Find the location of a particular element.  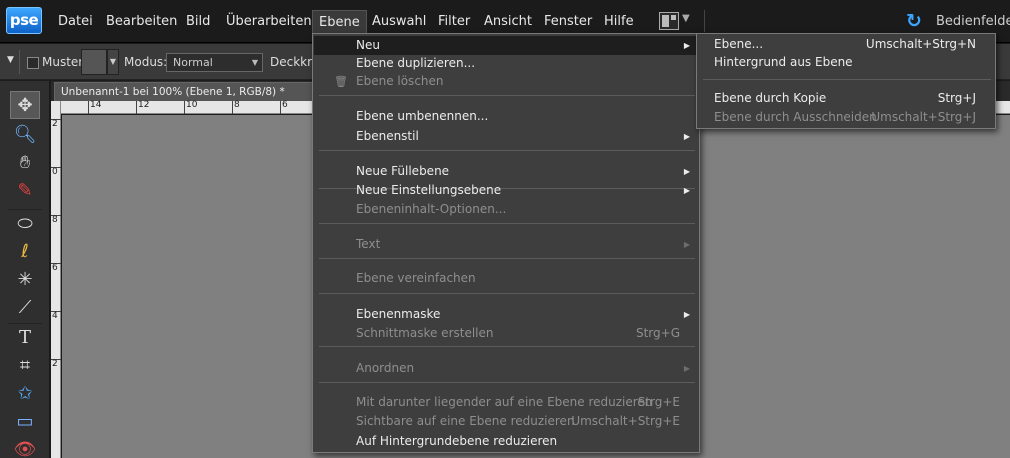

red-eye-tool-icon: 👁︎ is located at coordinates (25, 447).